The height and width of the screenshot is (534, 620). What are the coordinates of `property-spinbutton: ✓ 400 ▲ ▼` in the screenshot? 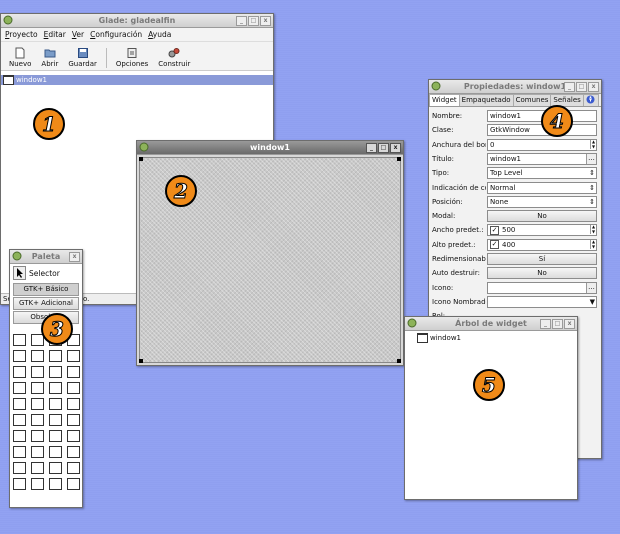 It's located at (542, 244).